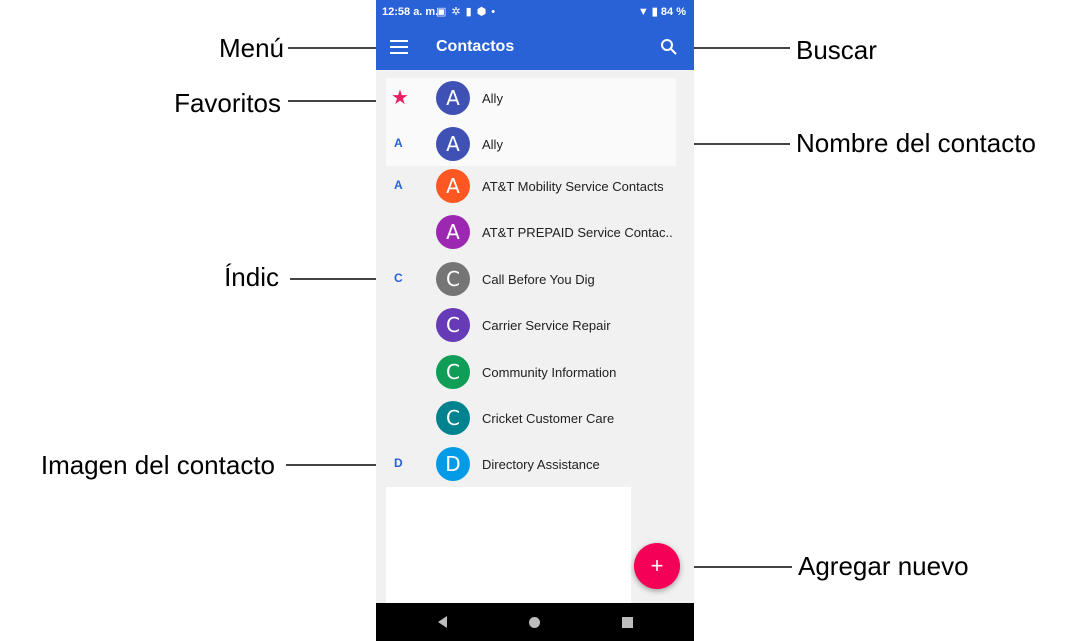 The height and width of the screenshot is (641, 1071). I want to click on back-icon, so click(442, 622).